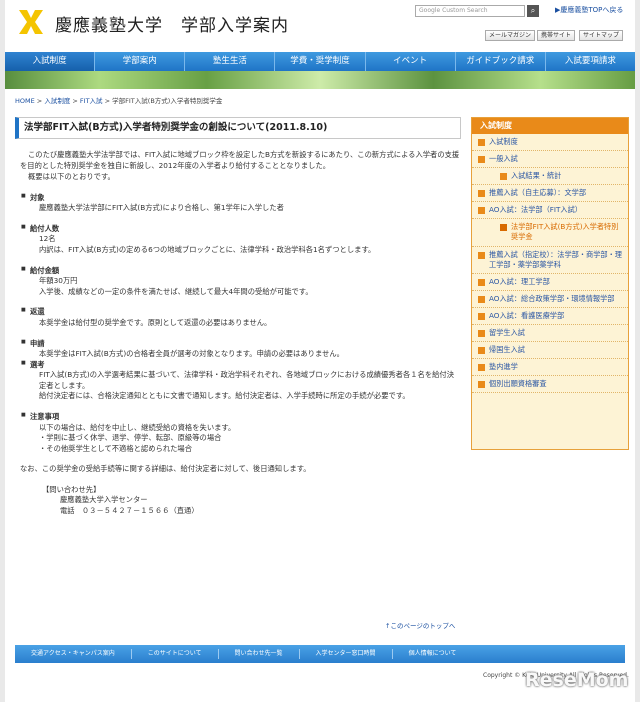 The width and height of the screenshot is (640, 702). What do you see at coordinates (550, 334) in the screenshot?
I see `sidebar-item-international: 留学生入試` at bounding box center [550, 334].